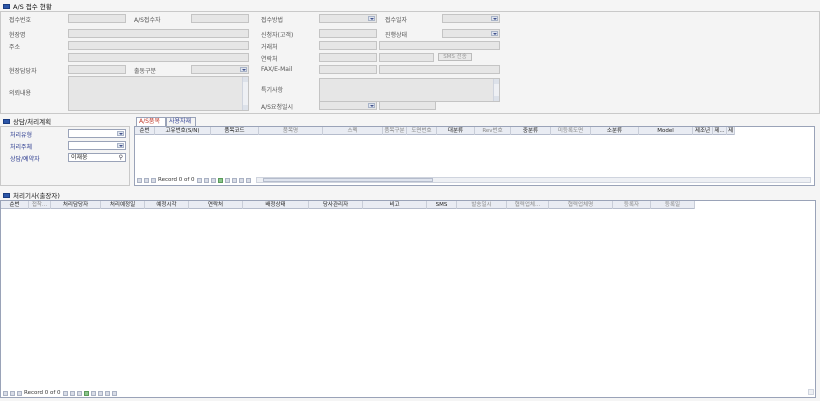 The width and height of the screenshot is (820, 401). Describe the element at coordinates (145, 71) in the screenshot. I see `label-dispatch-type: 출동구분` at that location.